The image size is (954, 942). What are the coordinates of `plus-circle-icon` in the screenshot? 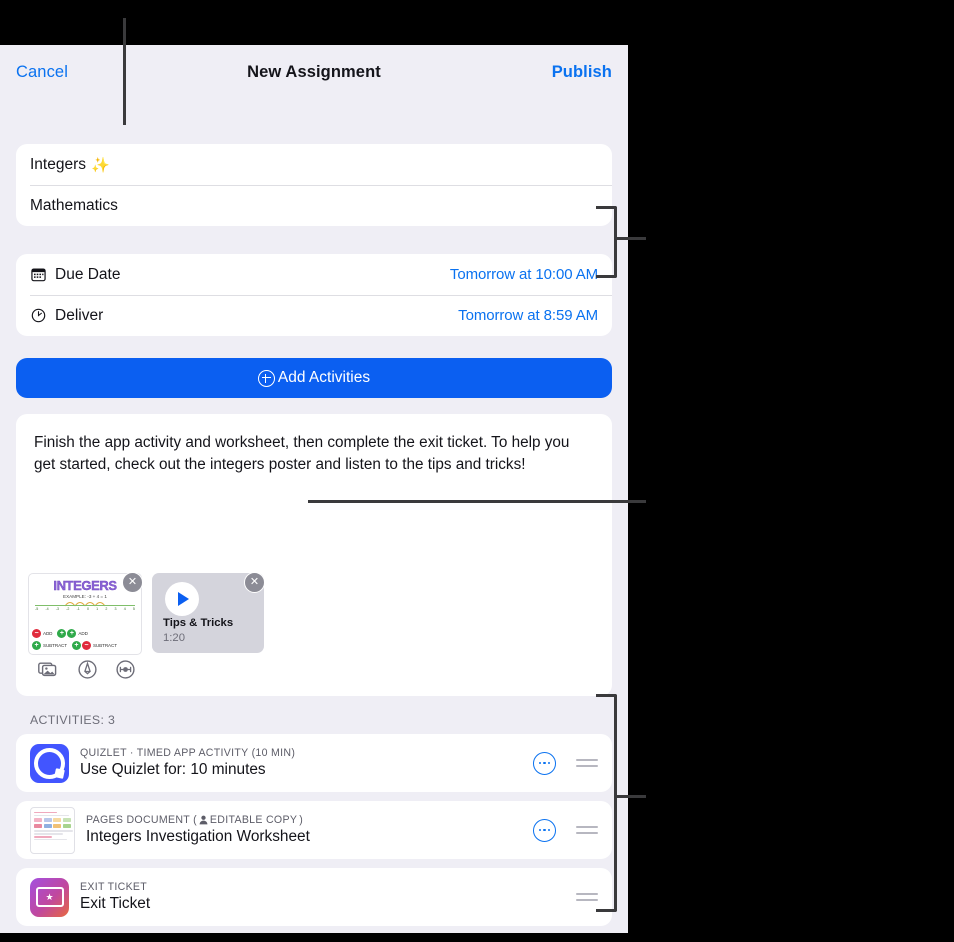 It's located at (266, 378).